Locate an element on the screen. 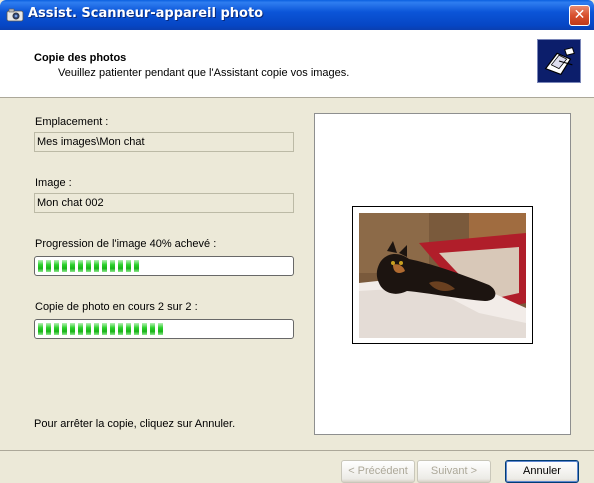  next-button: Suivant > is located at coordinates (454, 471).